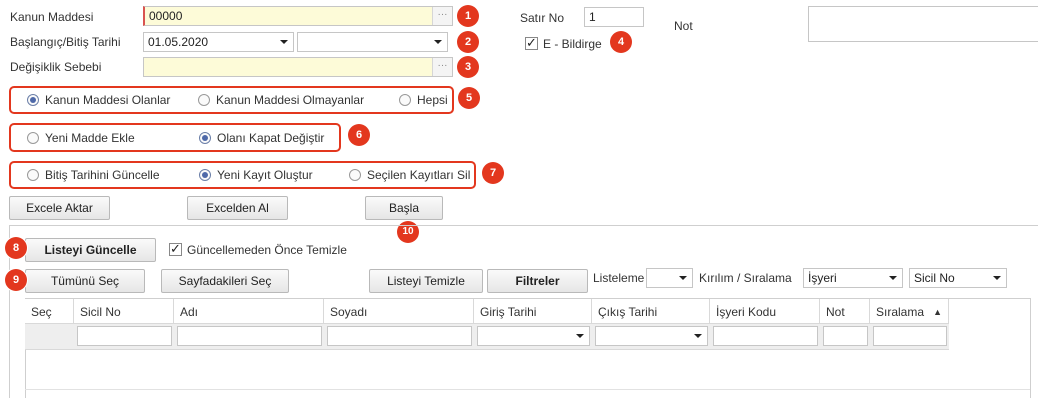 This screenshot has height=398, width=1038. Describe the element at coordinates (442, 16) in the screenshot. I see `kanun-maddesi-ellipsis-button: ···` at that location.